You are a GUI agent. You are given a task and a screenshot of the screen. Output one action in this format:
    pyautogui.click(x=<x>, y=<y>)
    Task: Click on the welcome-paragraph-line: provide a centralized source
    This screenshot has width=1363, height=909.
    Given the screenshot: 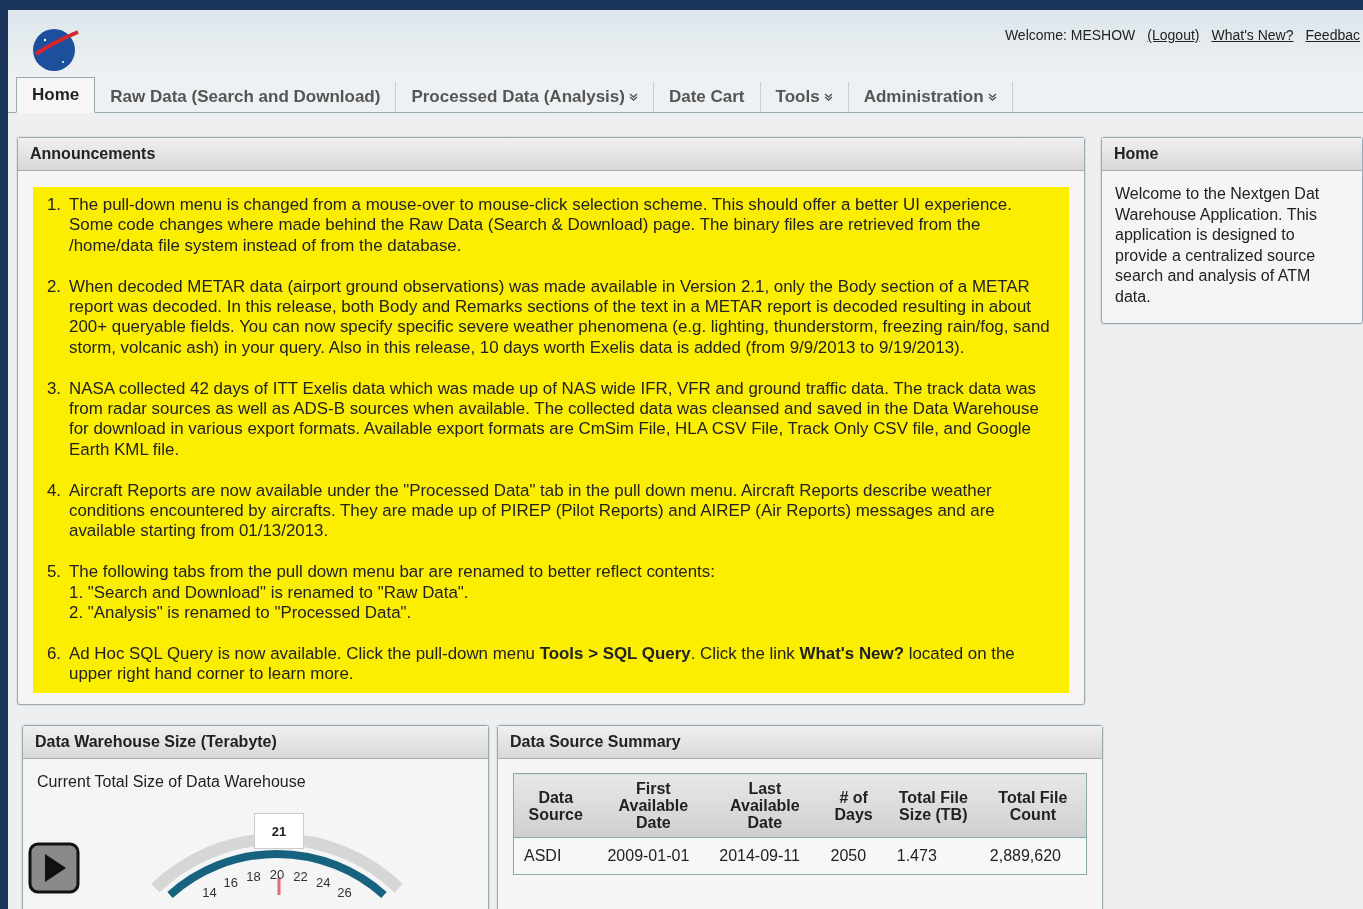 What is the action you would take?
    pyautogui.click(x=1216, y=255)
    